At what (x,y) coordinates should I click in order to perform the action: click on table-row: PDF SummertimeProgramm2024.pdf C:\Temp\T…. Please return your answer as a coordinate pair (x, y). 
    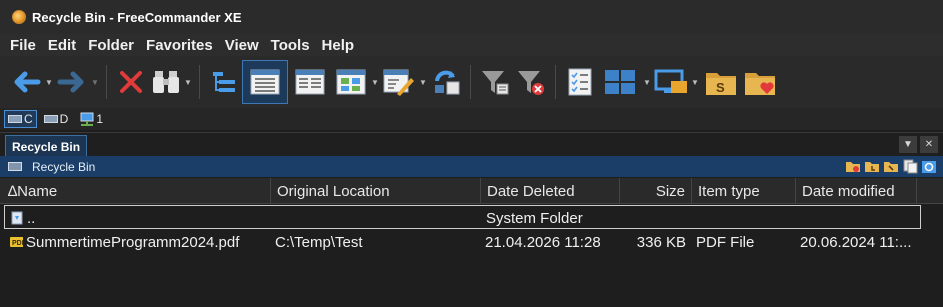
    Looking at the image, I should click on (460, 242).